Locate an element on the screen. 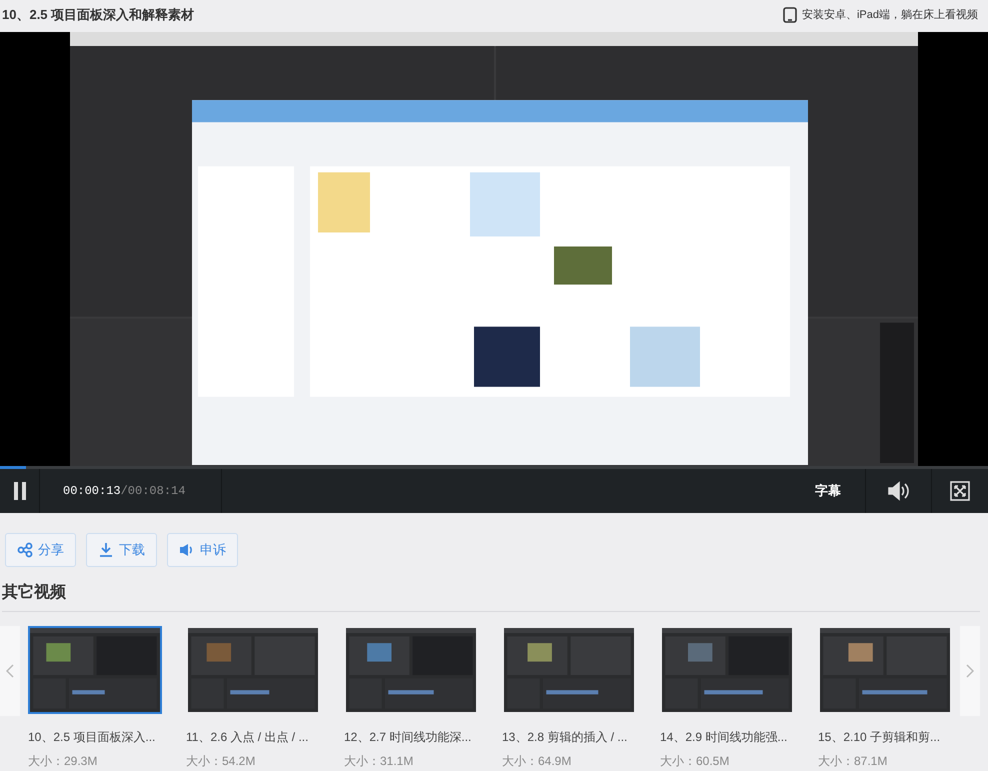 The height and width of the screenshot is (771, 988). progress-track is located at coordinates (494, 467).